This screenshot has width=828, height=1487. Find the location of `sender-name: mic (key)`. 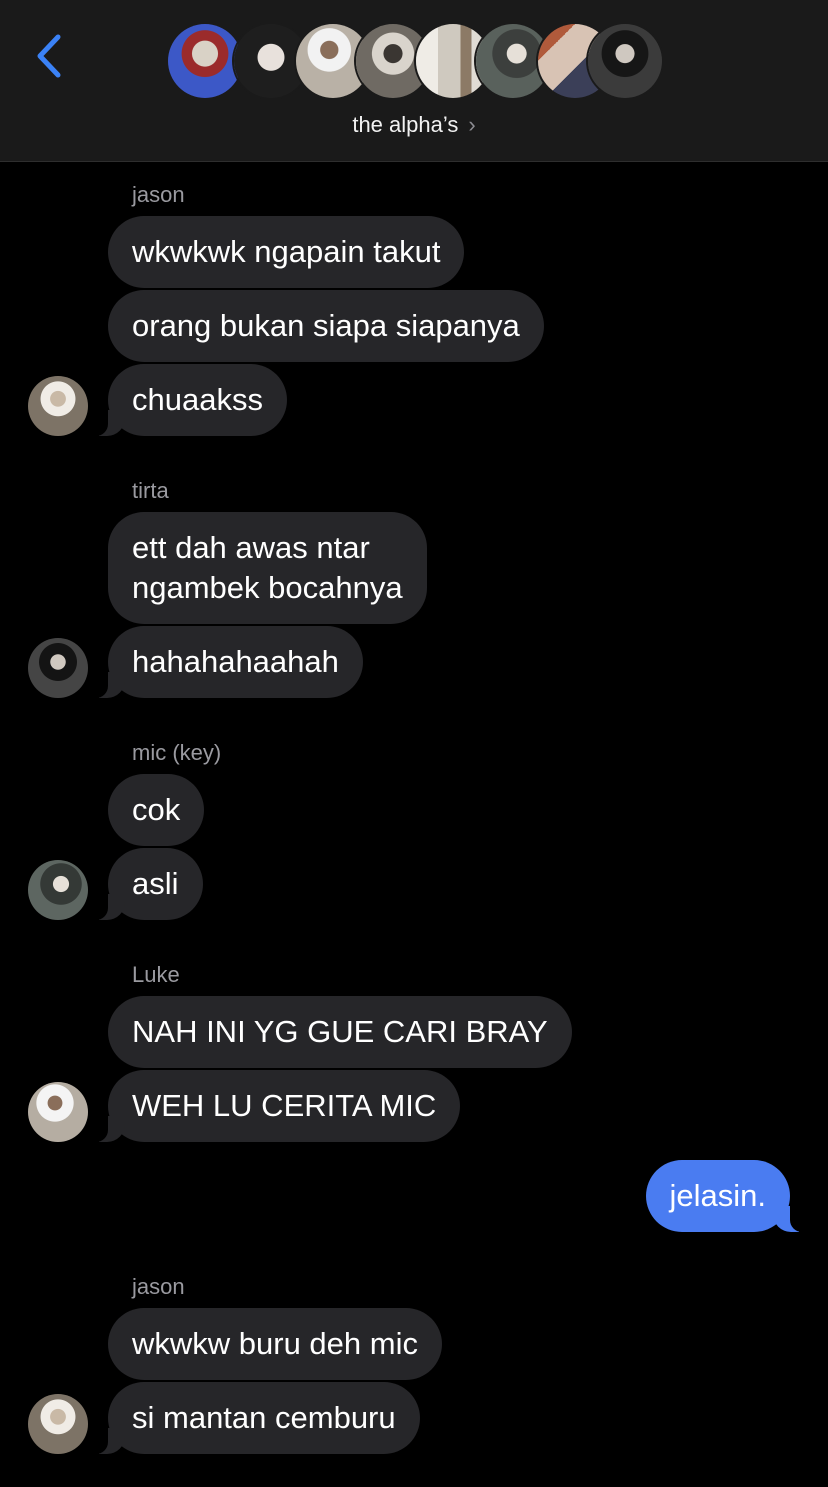

sender-name: mic (key) is located at coordinates (177, 752).